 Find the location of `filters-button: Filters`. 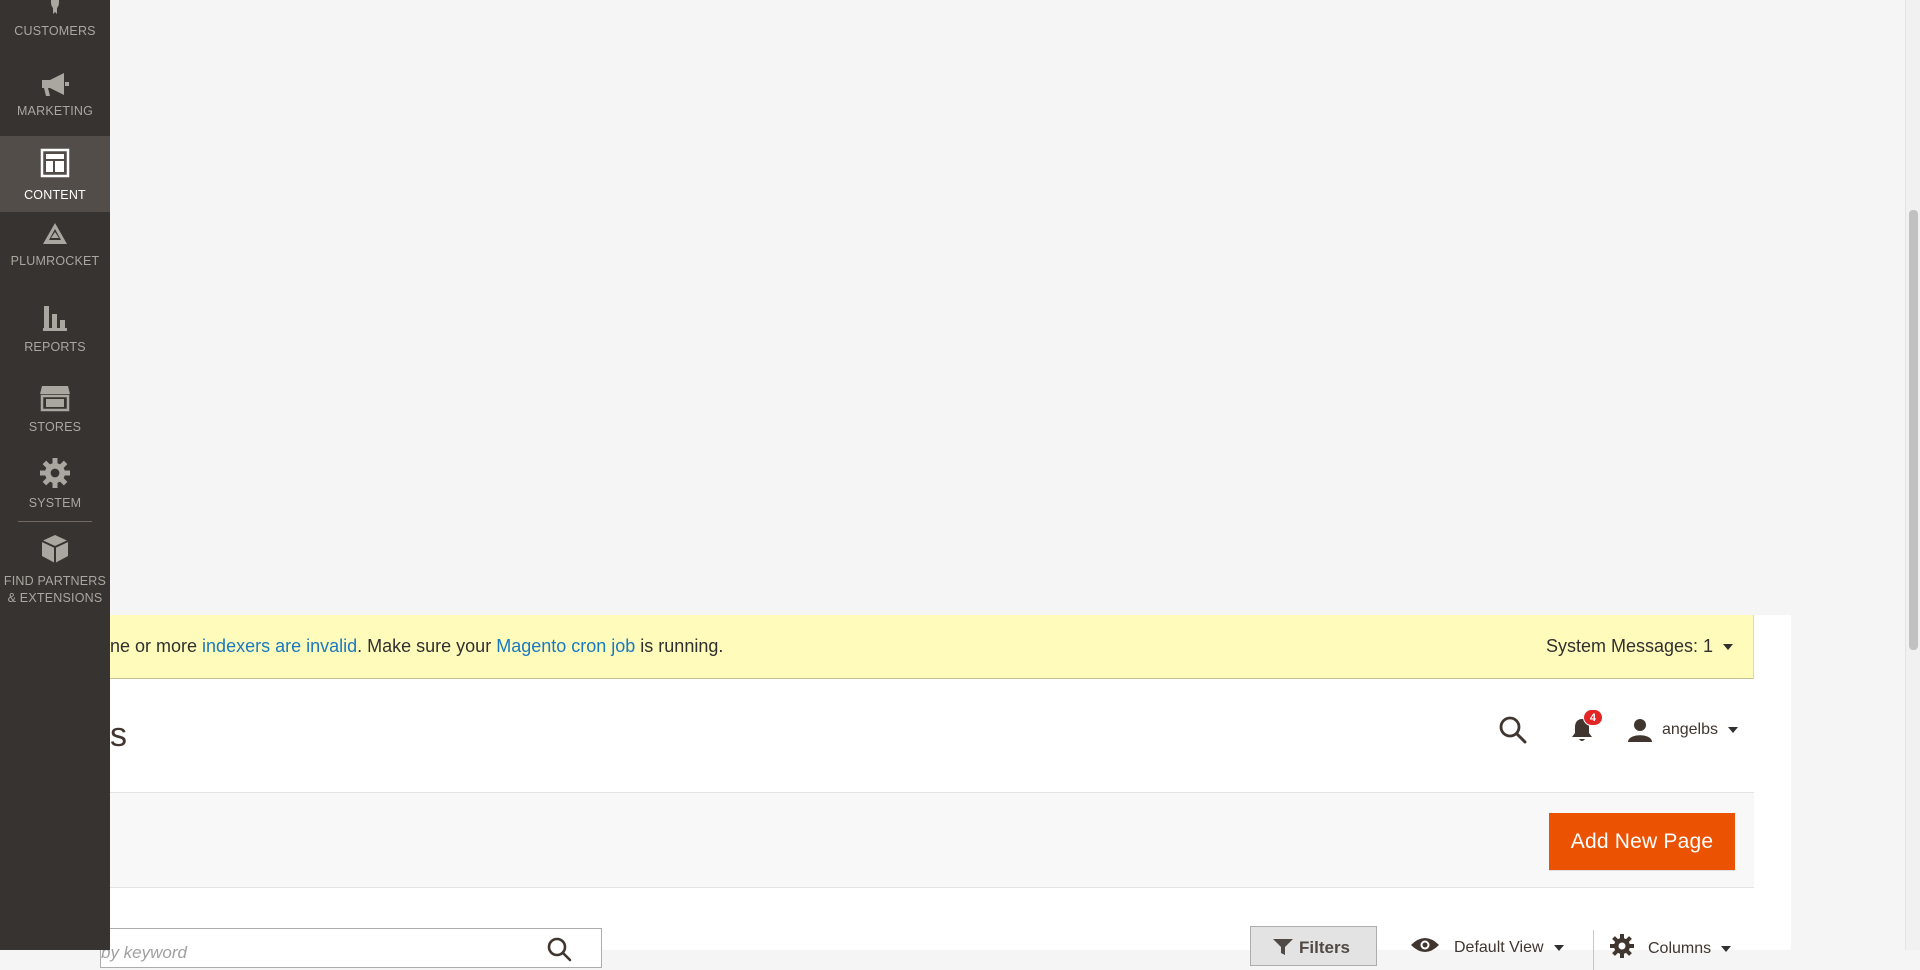

filters-button: Filters is located at coordinates (1313, 946).